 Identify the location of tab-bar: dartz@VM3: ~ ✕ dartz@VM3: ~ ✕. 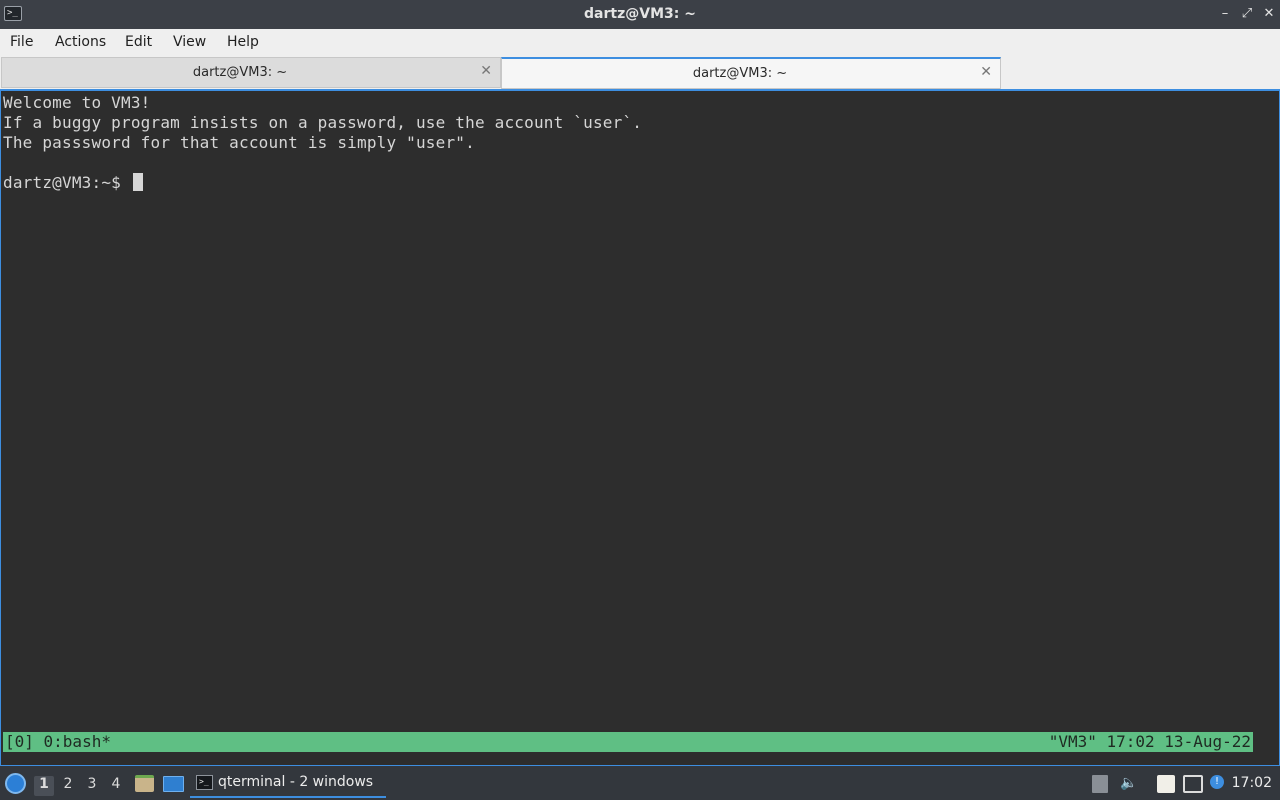
(640, 73).